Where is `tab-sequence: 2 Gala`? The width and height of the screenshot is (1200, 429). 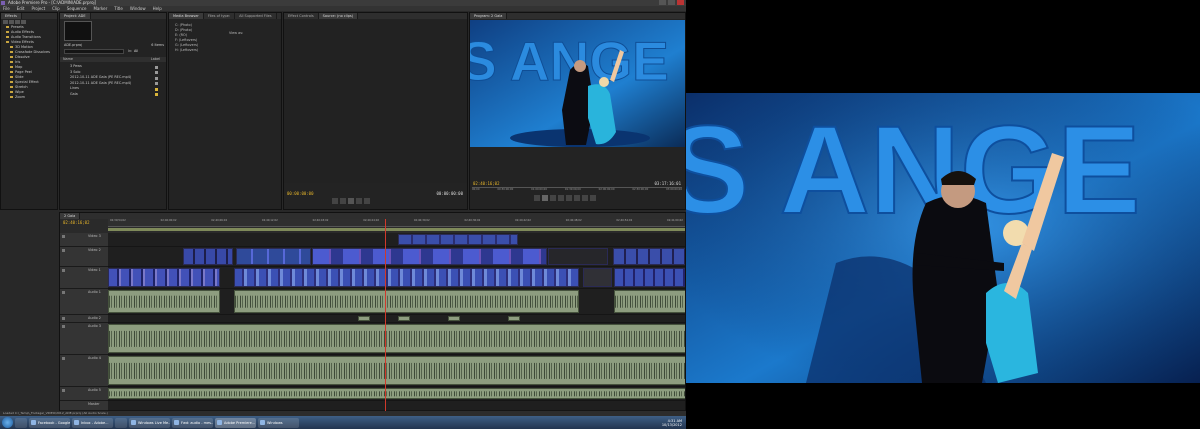 tab-sequence: 2 Gala is located at coordinates (70, 216).